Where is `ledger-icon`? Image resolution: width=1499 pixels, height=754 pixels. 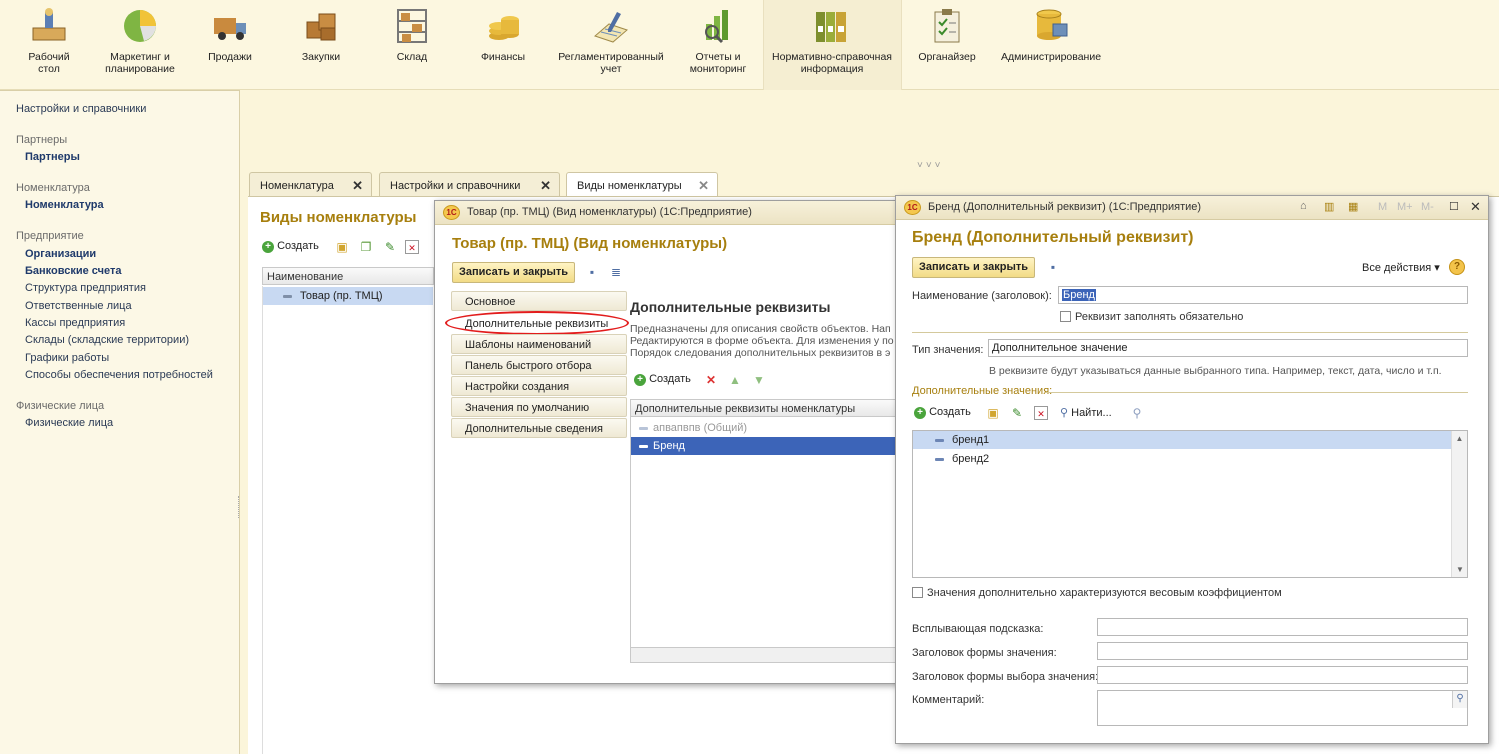
ledger-icon is located at coordinates (611, 26).